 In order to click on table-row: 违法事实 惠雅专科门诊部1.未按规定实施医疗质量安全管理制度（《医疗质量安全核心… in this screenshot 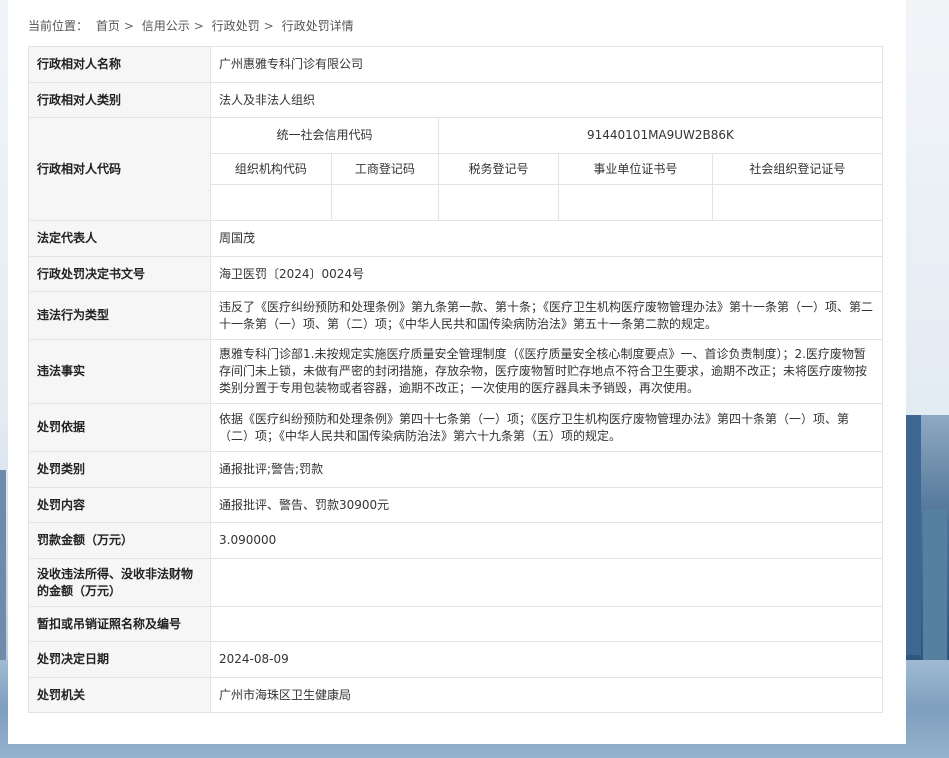, I will do `click(455, 371)`.